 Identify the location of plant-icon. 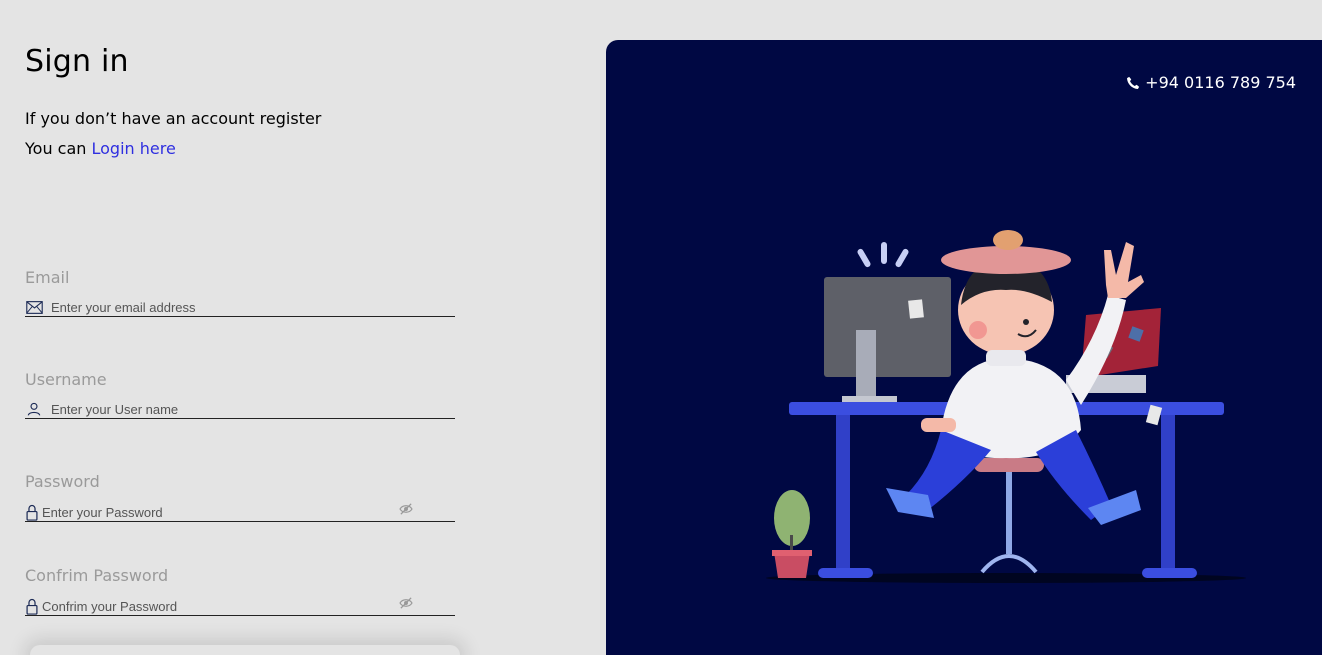
(792, 534).